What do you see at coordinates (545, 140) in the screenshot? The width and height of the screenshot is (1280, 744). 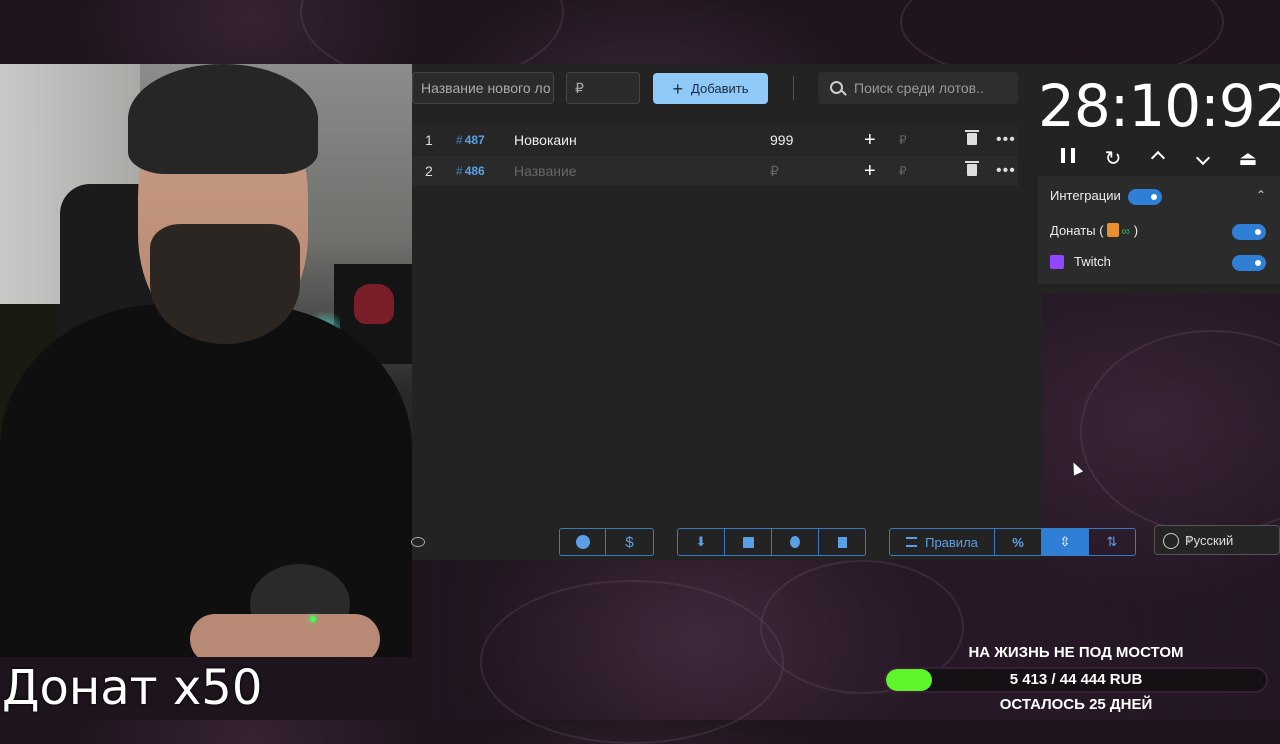 I see `lot-name-field: Новокаин` at bounding box center [545, 140].